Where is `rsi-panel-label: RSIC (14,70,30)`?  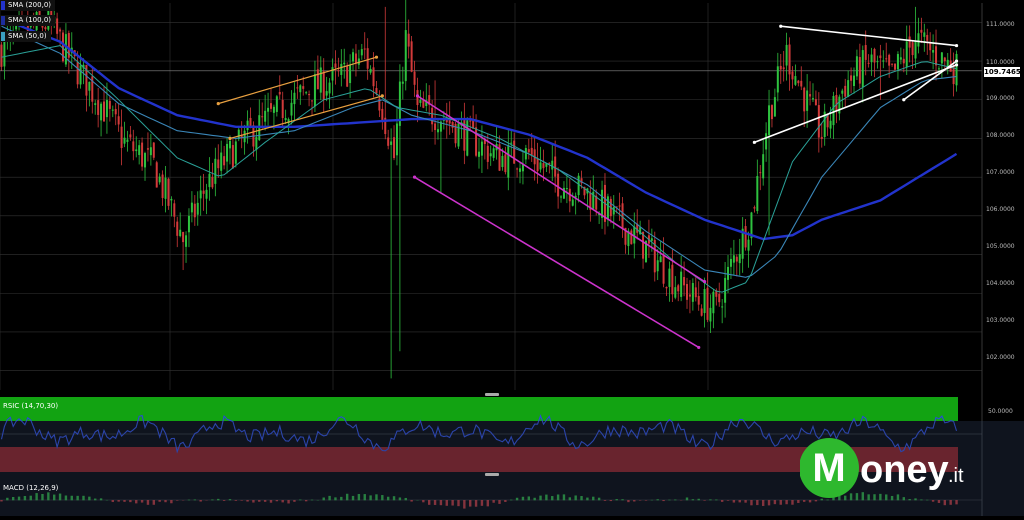 rsi-panel-label: RSIC (14,70,30) is located at coordinates (30, 406).